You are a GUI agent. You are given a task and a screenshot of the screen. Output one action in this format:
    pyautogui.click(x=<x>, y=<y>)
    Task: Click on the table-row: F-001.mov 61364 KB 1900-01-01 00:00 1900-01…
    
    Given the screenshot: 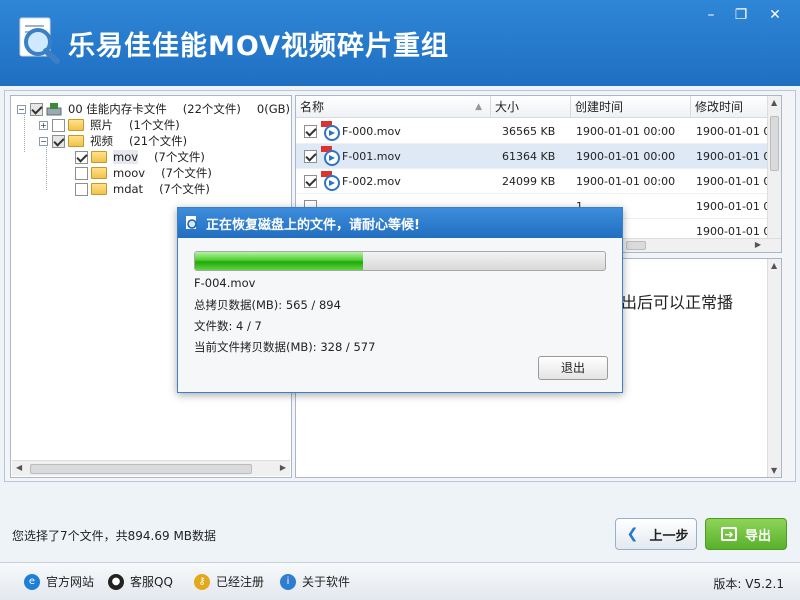 What is the action you would take?
    pyautogui.click(x=538, y=156)
    